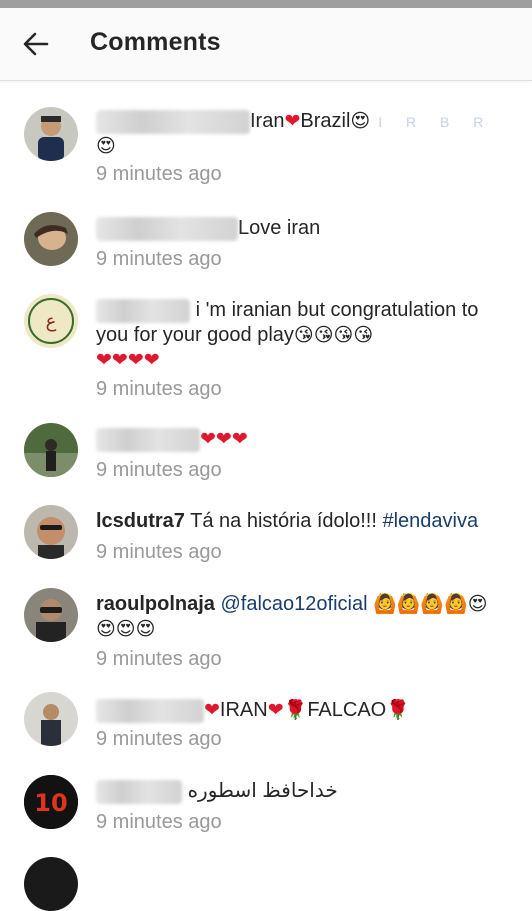  What do you see at coordinates (262, 791) in the screenshot?
I see `comment-text: خداحافظ اسطوره` at bounding box center [262, 791].